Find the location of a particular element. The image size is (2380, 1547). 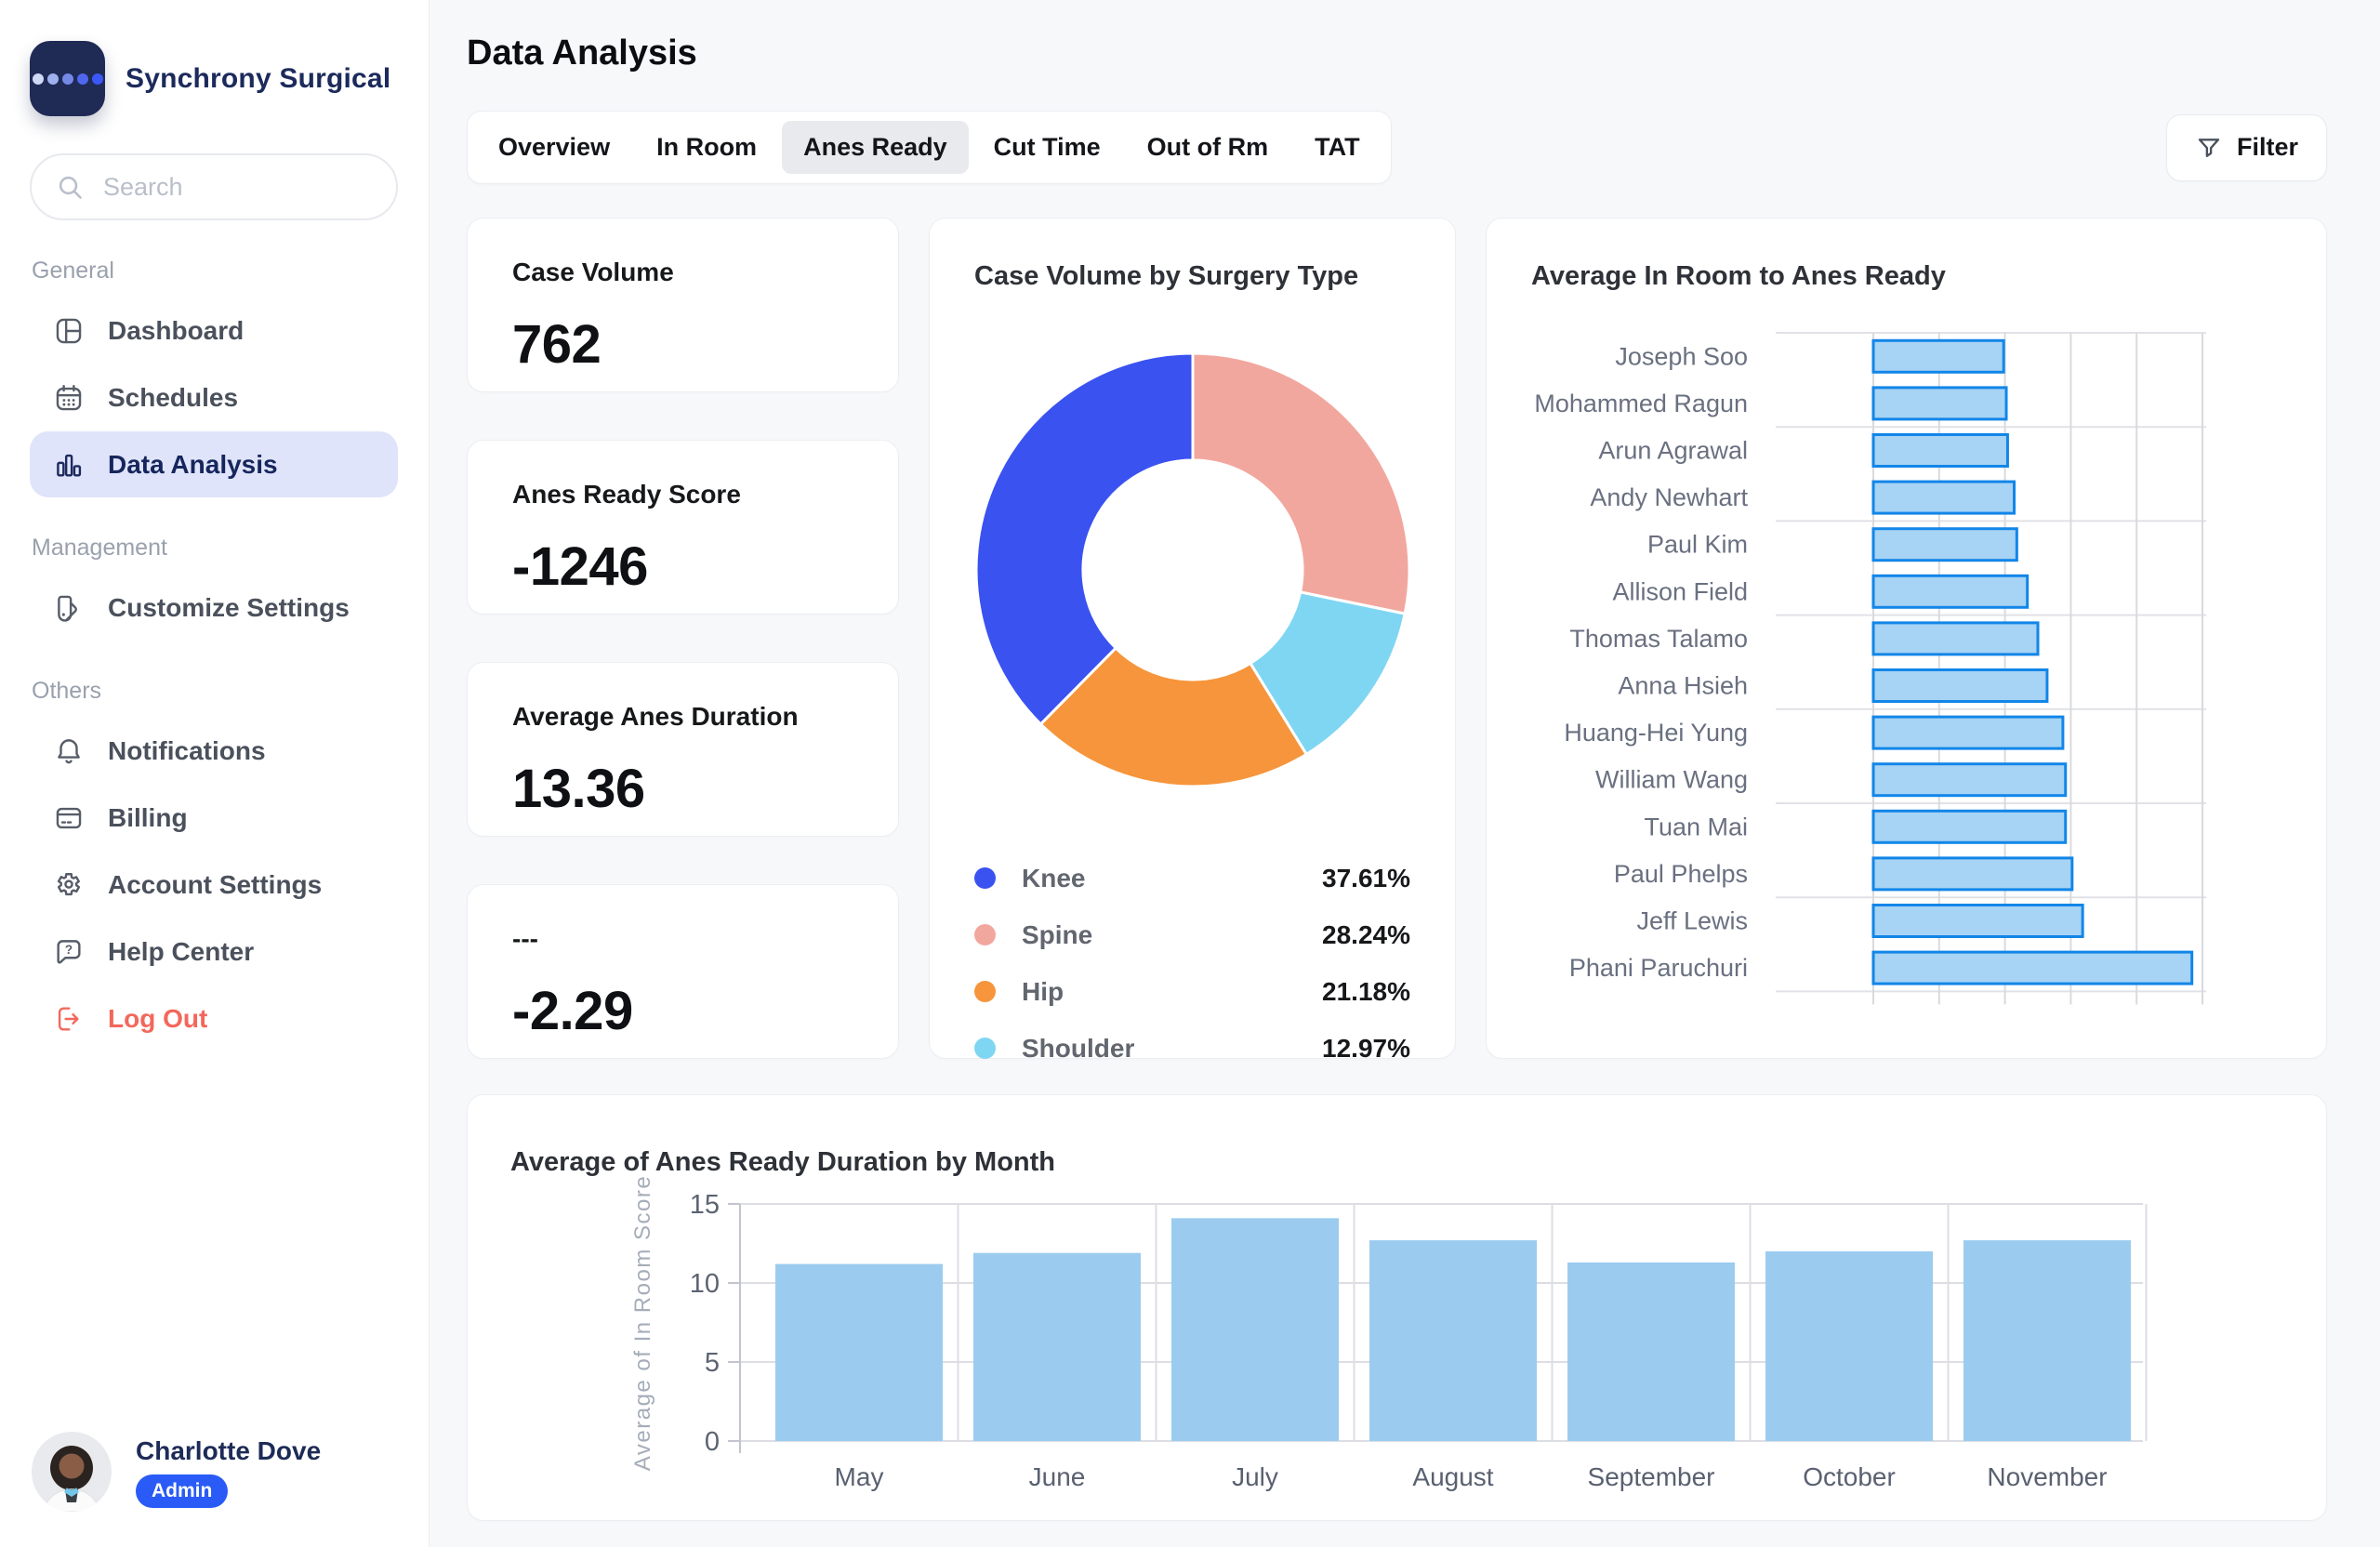

sidebar-item-account-settings: Account Settings is located at coordinates (214, 885).